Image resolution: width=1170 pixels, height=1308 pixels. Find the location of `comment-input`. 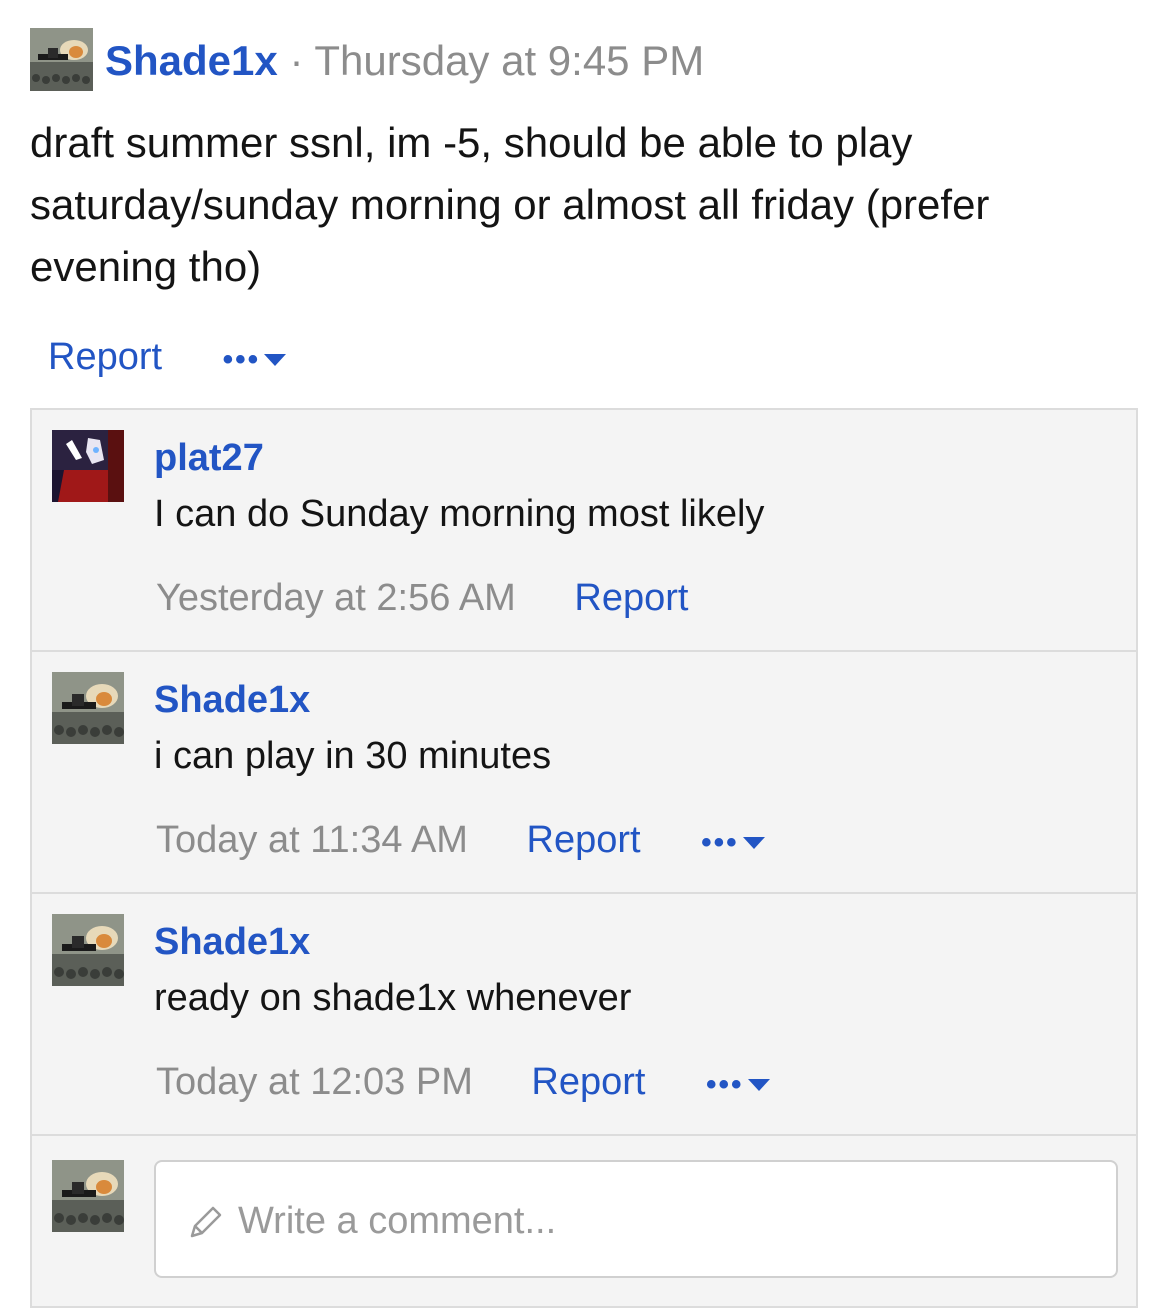

comment-input is located at coordinates (668, 1221).